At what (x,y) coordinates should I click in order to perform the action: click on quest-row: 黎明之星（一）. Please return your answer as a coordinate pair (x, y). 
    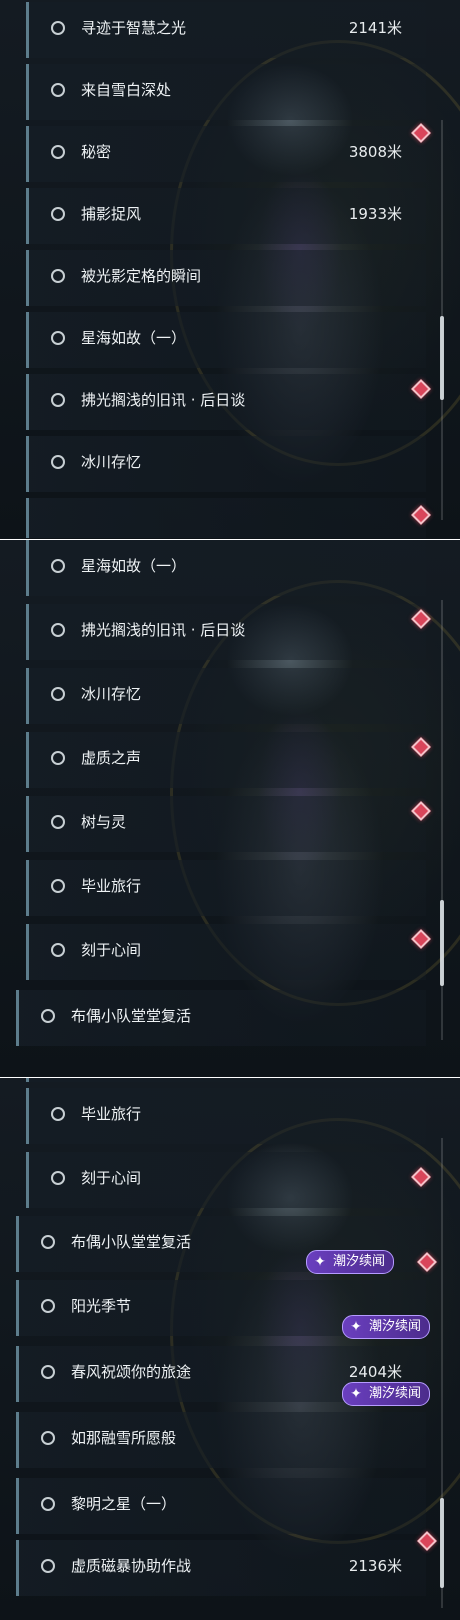
    Looking at the image, I should click on (221, 1506).